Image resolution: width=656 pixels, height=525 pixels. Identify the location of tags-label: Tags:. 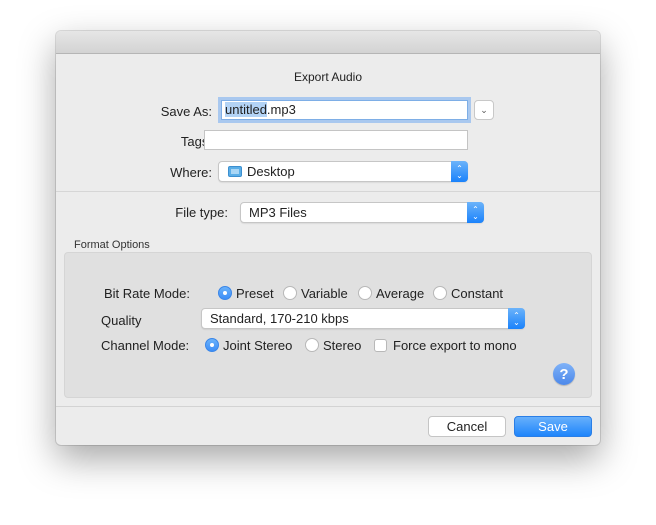
(196, 141).